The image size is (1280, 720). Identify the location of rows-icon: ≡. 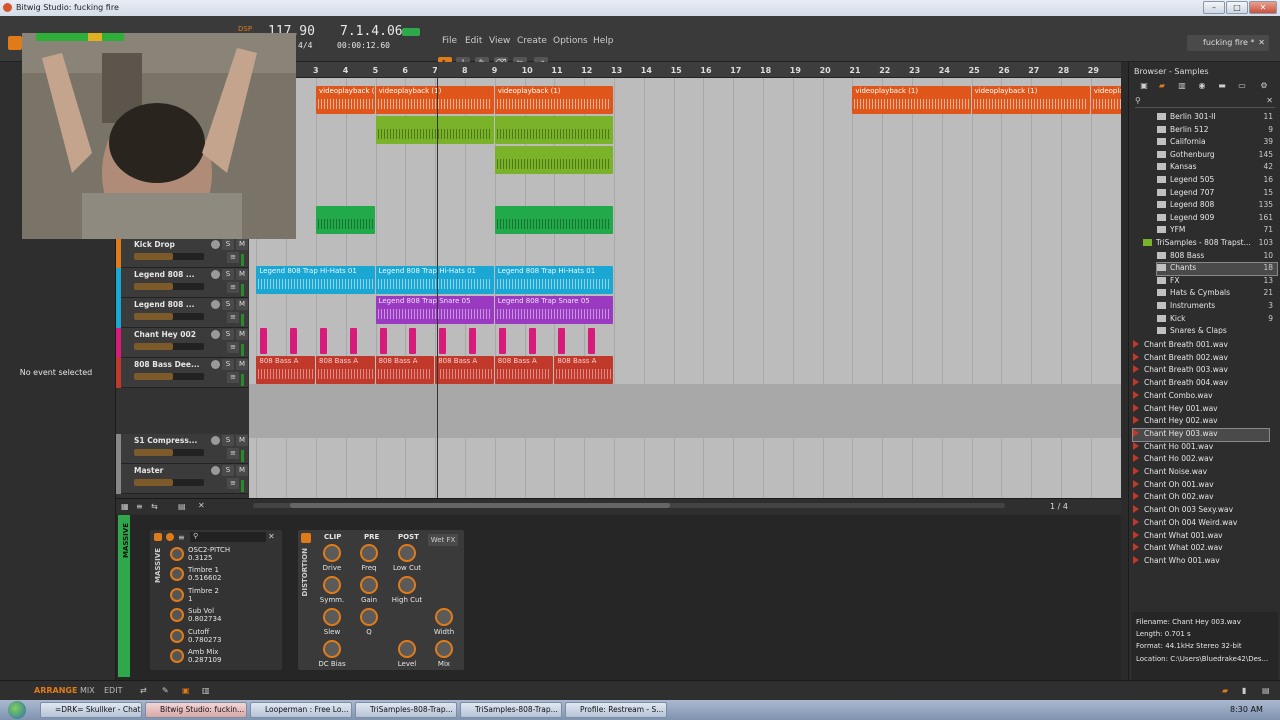
(139, 506).